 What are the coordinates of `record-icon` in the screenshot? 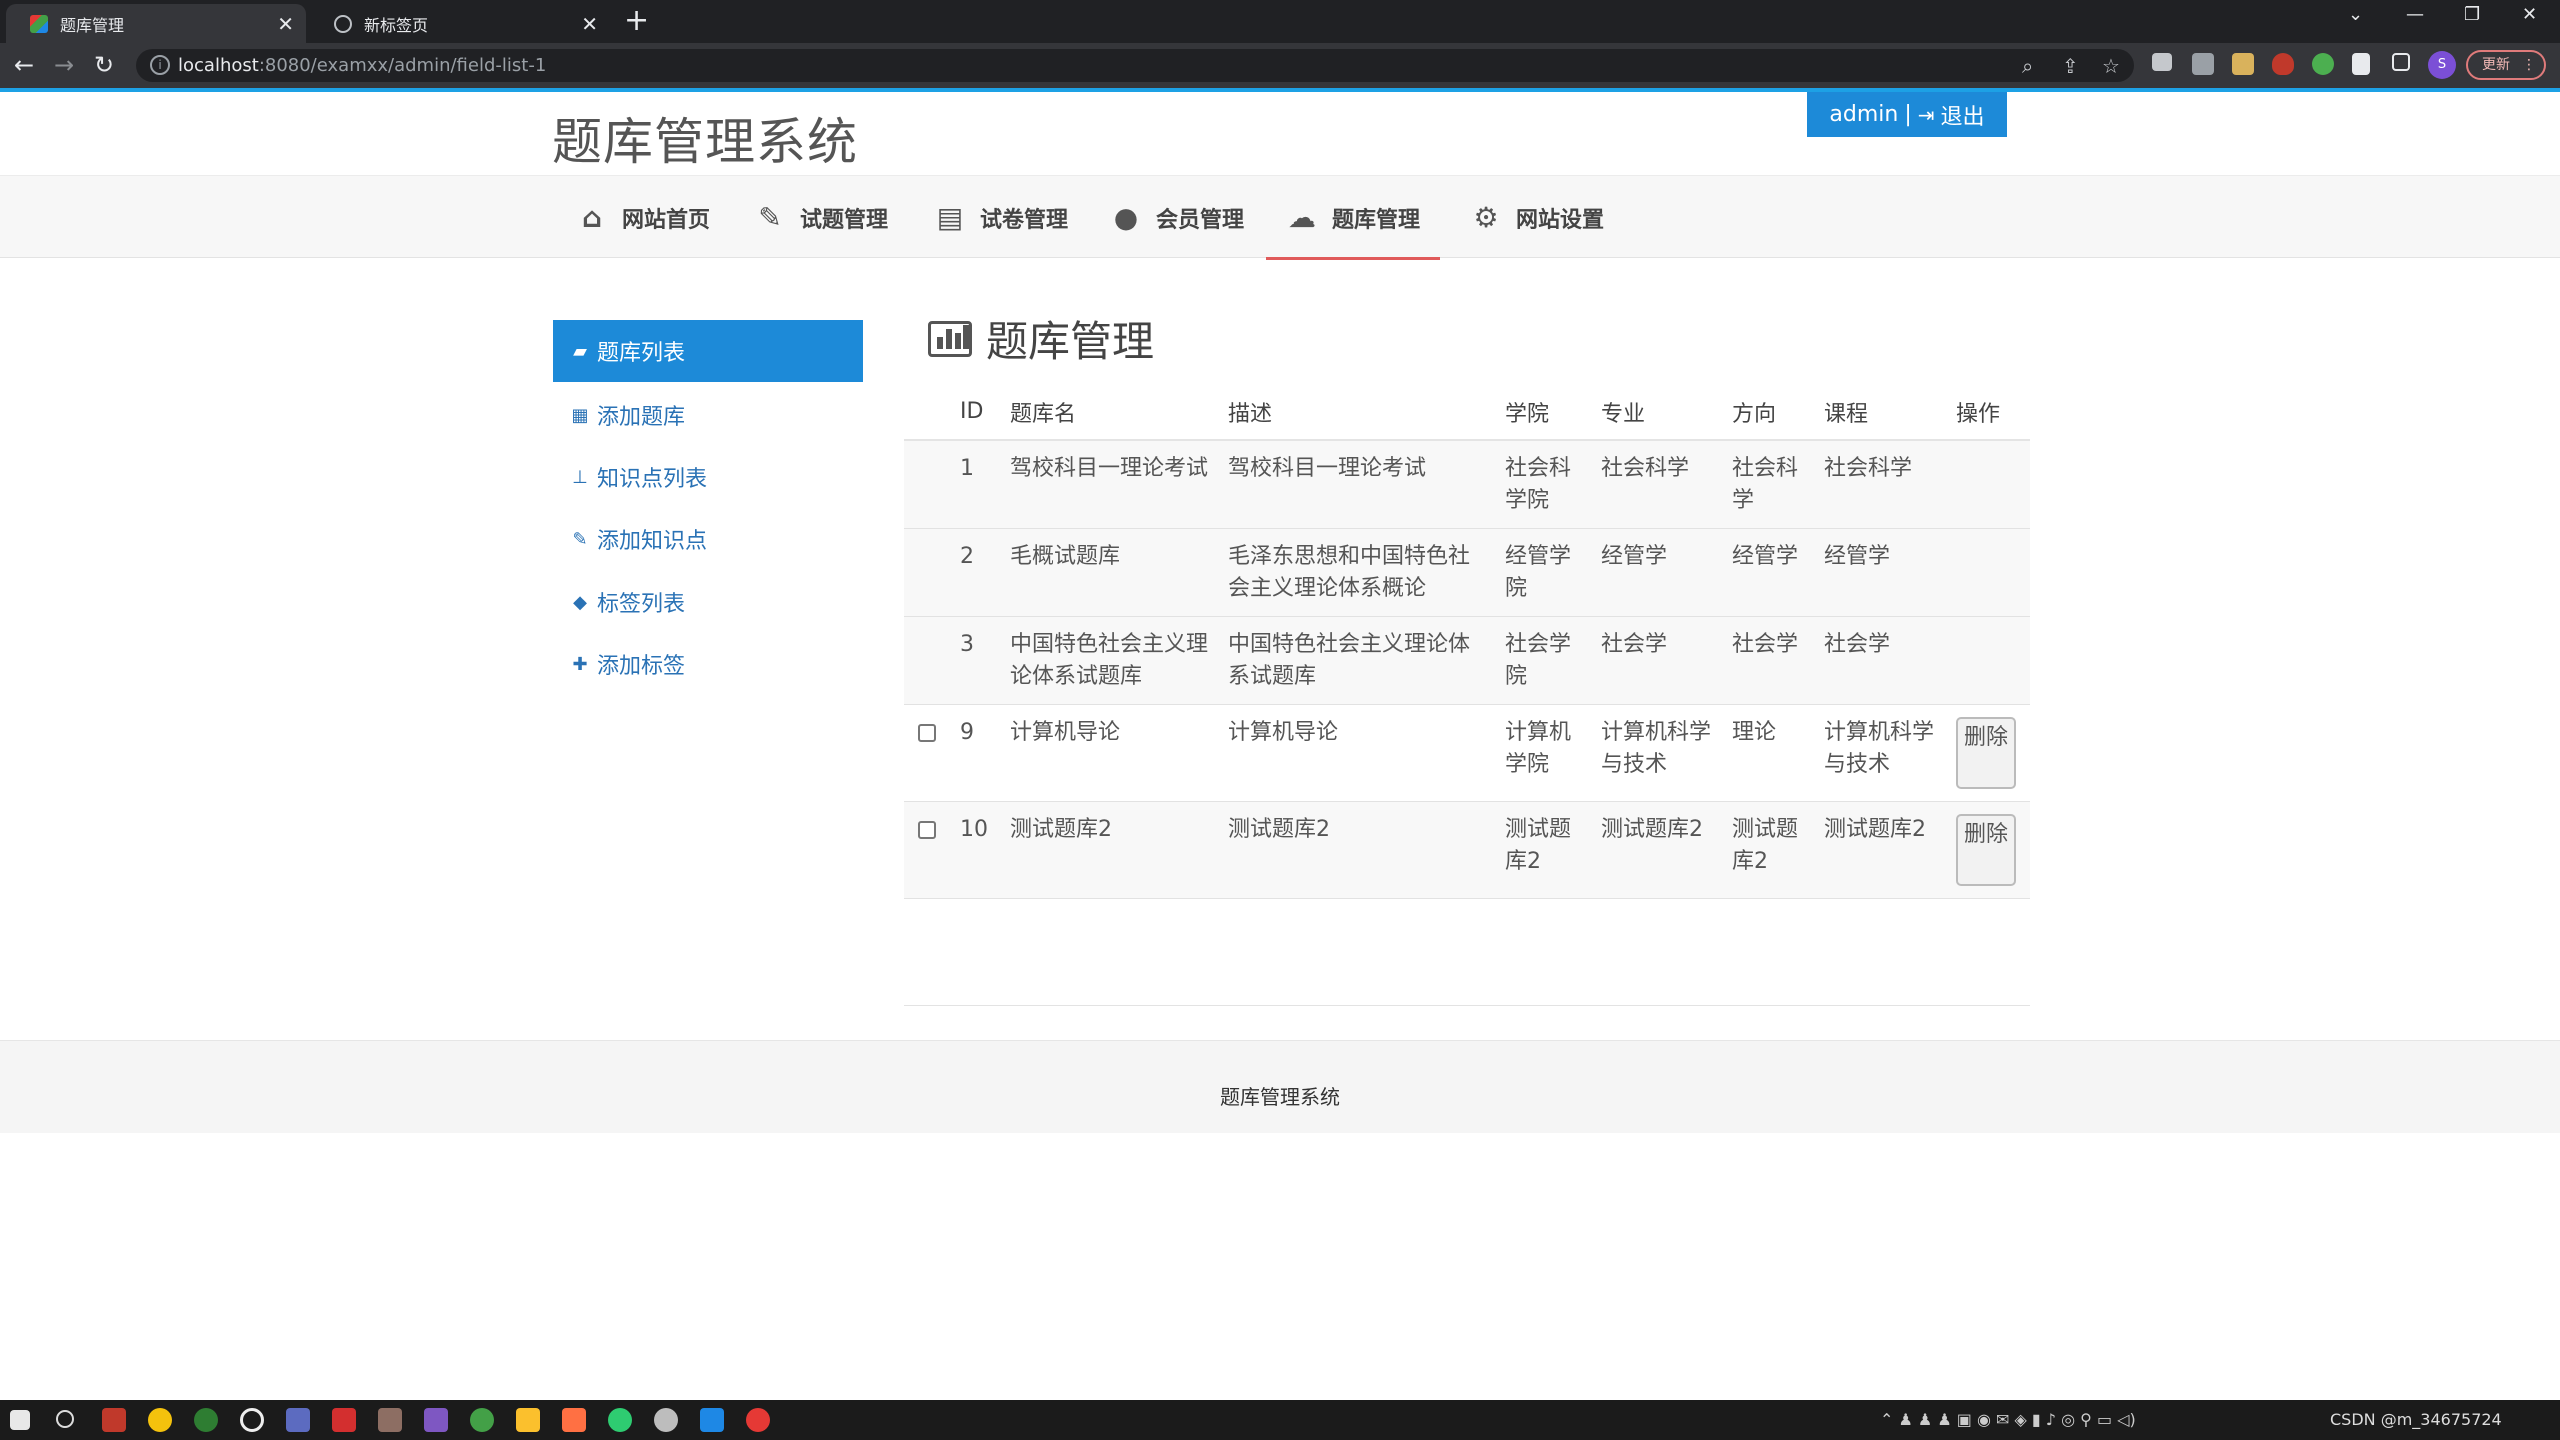 It's located at (252, 1420).